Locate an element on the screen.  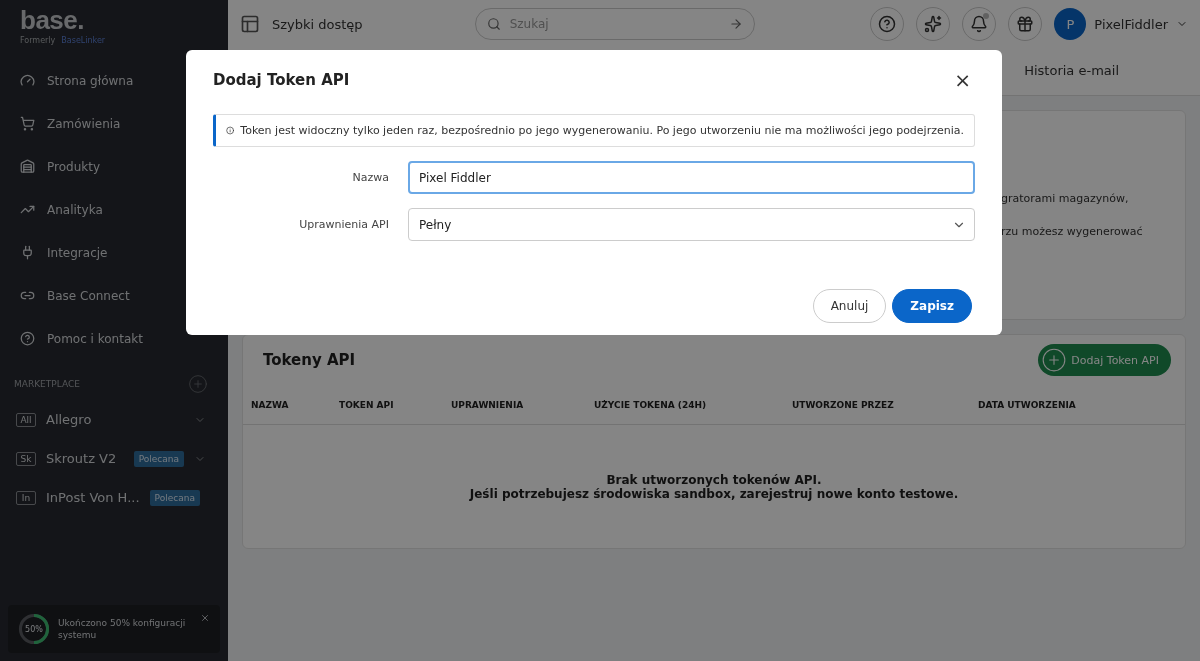
notifications-button is located at coordinates (979, 24).